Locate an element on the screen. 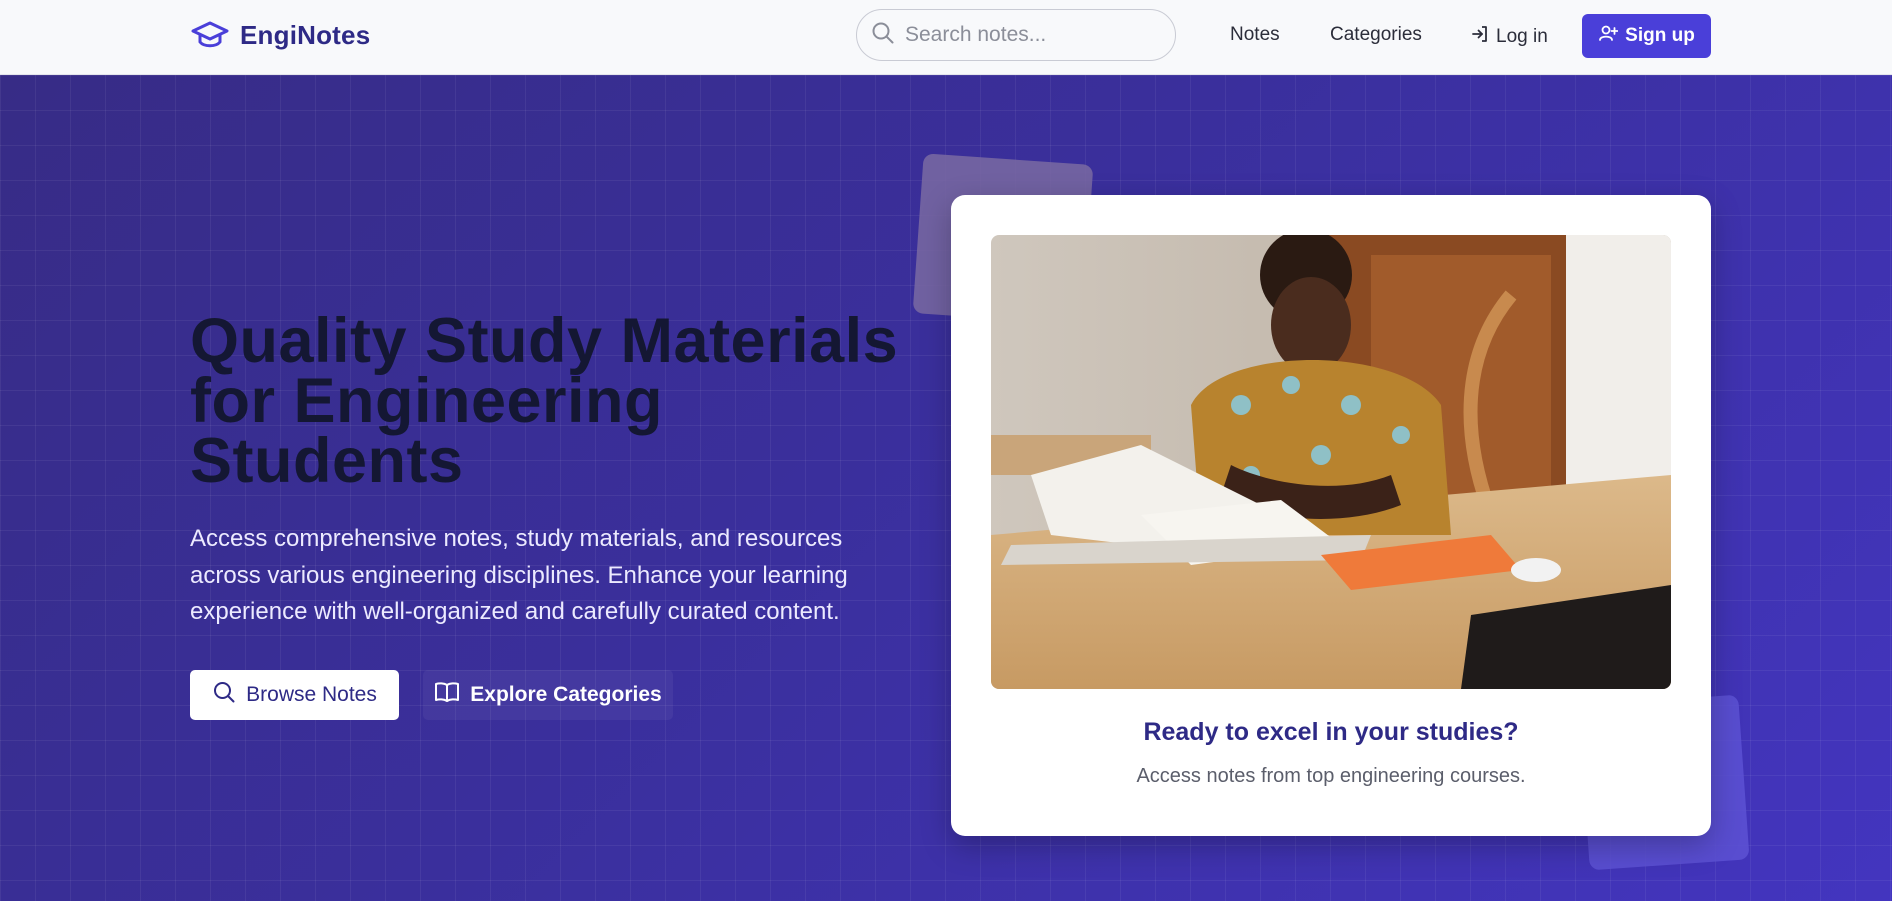 The image size is (1892, 901). nav-link-notes: Notes is located at coordinates (1255, 35).